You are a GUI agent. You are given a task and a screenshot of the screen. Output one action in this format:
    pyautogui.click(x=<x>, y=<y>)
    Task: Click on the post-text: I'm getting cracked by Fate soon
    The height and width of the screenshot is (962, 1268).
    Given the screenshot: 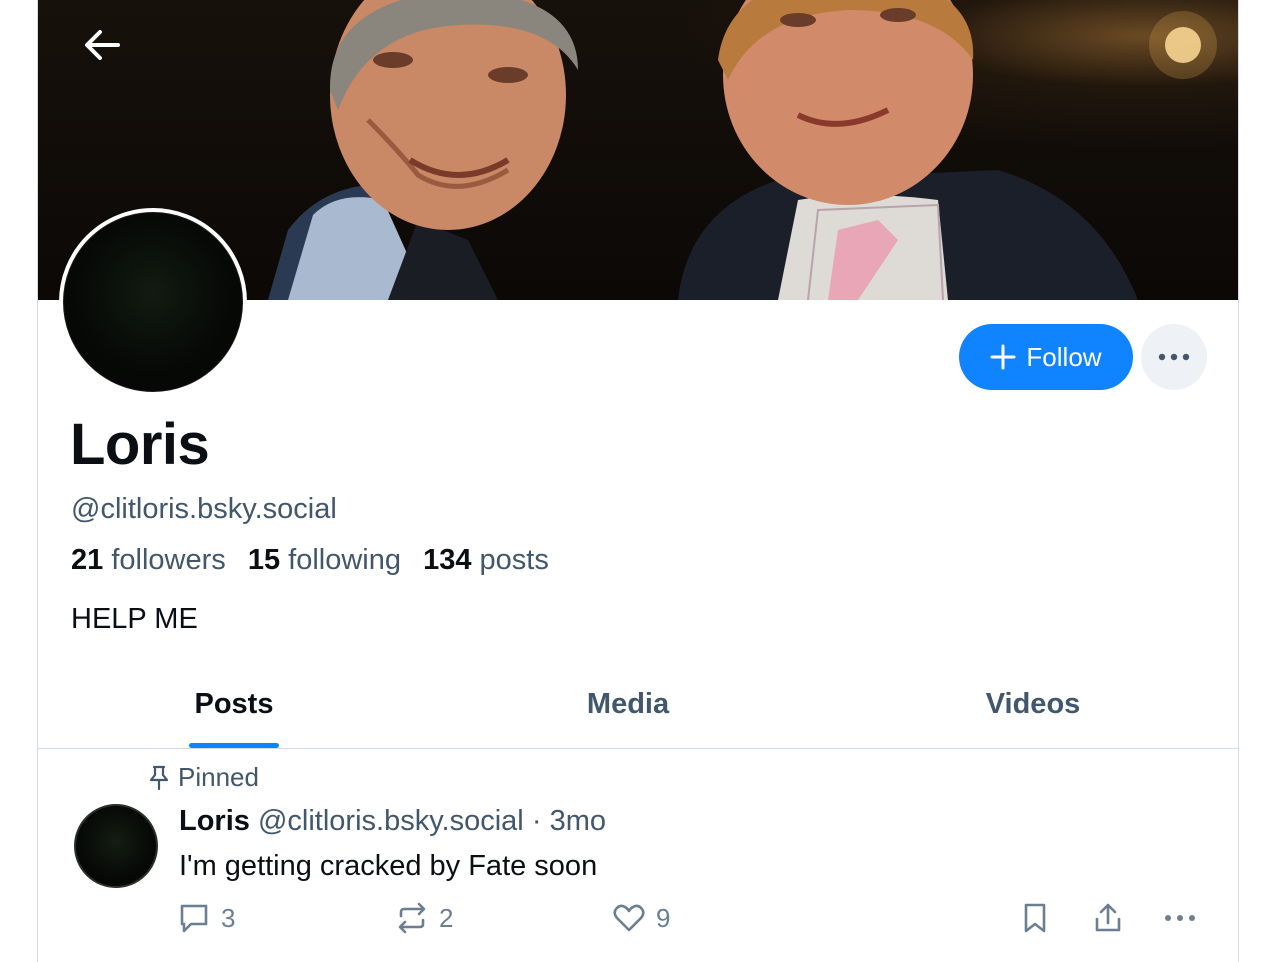 What is the action you would take?
    pyautogui.click(x=388, y=866)
    